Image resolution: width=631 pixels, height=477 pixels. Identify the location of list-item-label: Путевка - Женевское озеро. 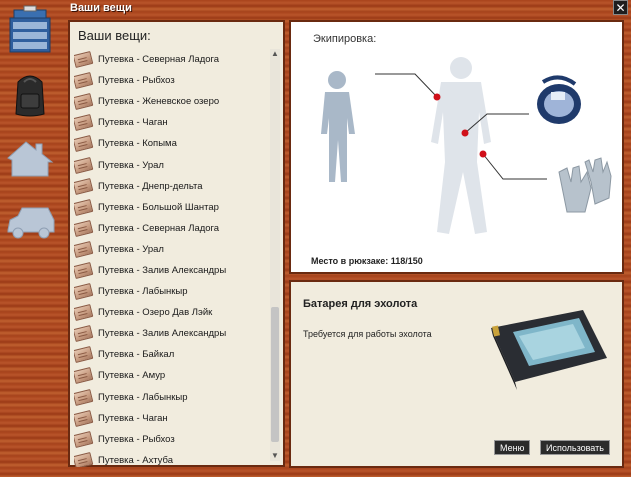
(159, 102).